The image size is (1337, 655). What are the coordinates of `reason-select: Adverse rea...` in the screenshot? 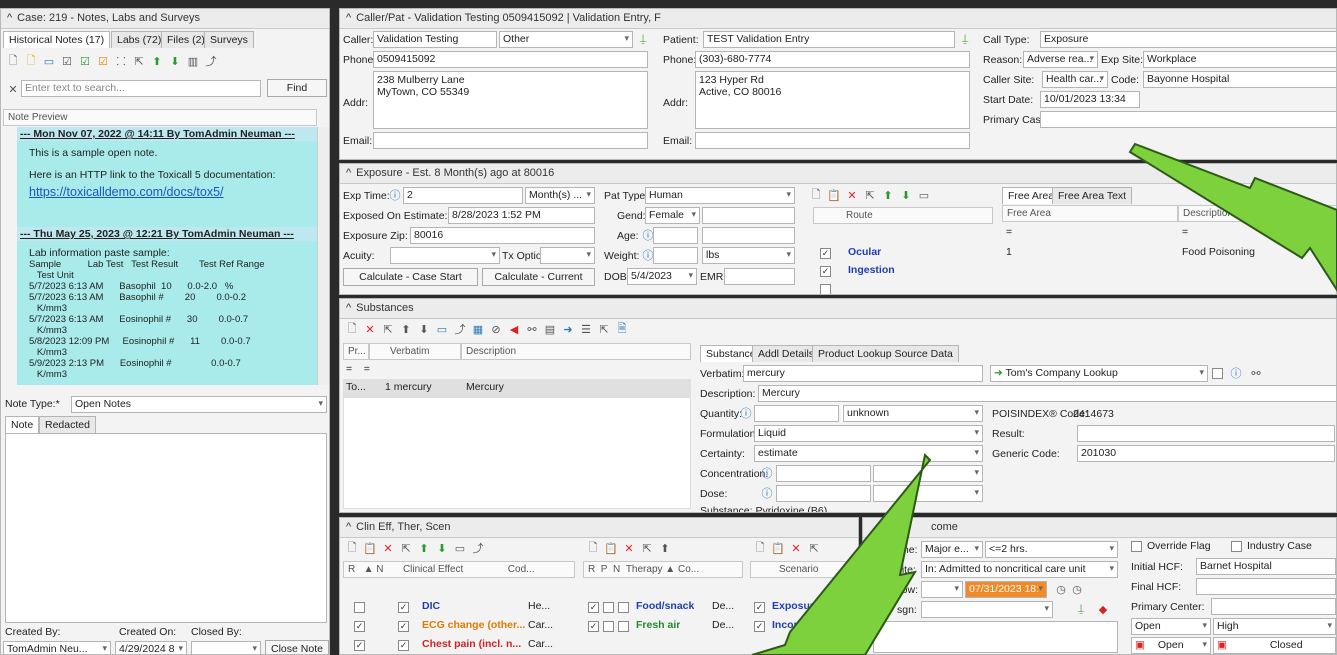 It's located at (1060, 59).